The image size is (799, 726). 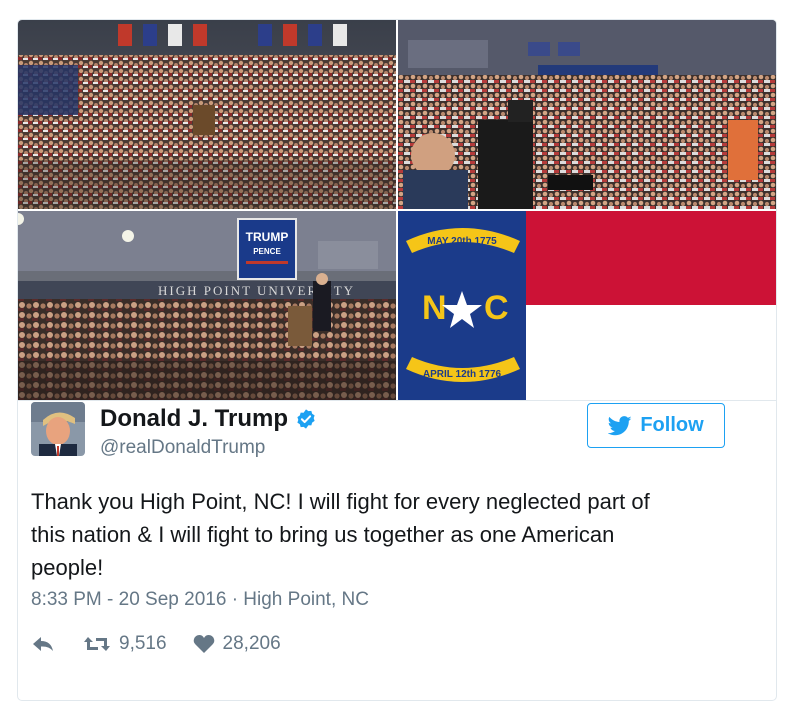 I want to click on tweet-actions: 9,516 28,206, so click(x=156, y=644).